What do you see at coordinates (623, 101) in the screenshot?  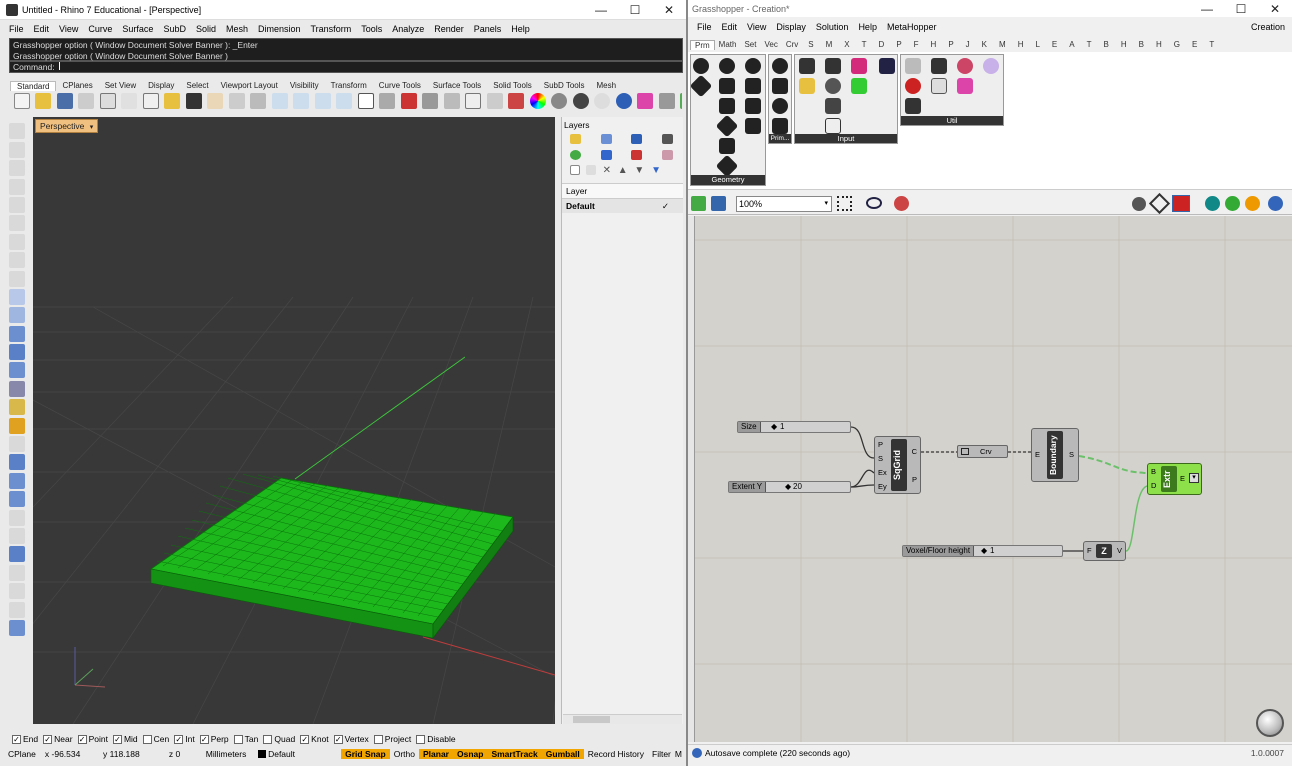 I see `globe-icon` at bounding box center [623, 101].